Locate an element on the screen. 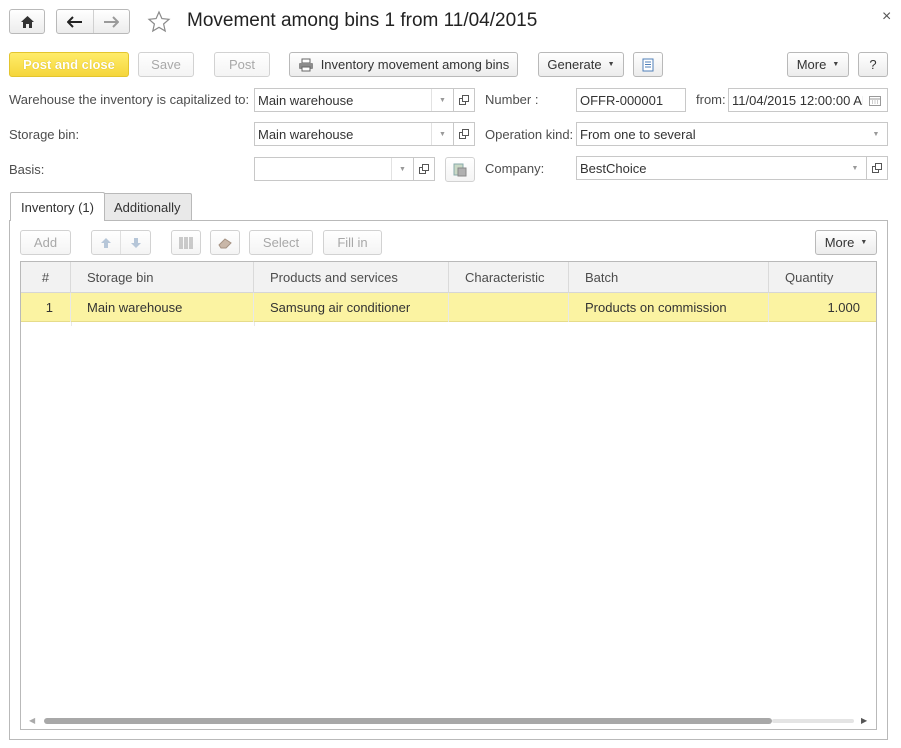 The height and width of the screenshot is (748, 901). print-button-label: Inventory movement among bins is located at coordinates (415, 64).